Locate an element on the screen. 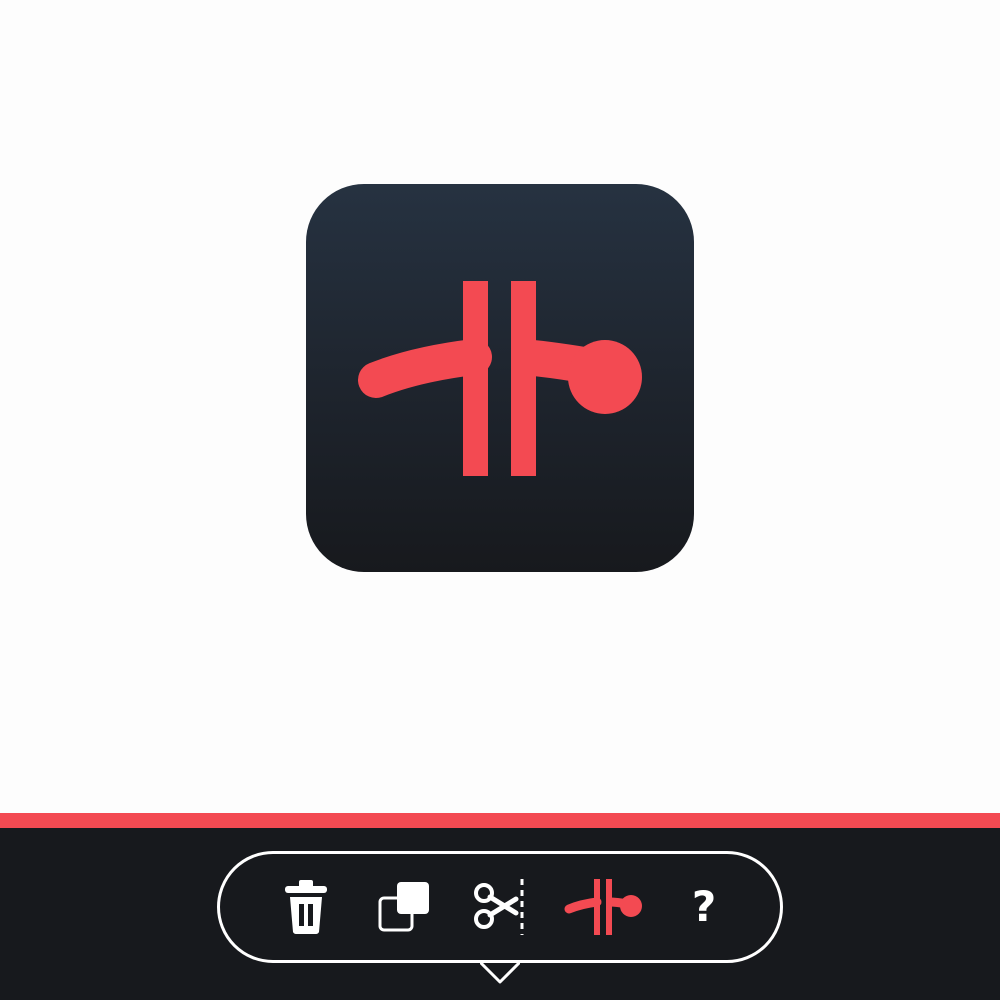 This screenshot has width=1000, height=1000. duplicate-button is located at coordinates (405, 907).